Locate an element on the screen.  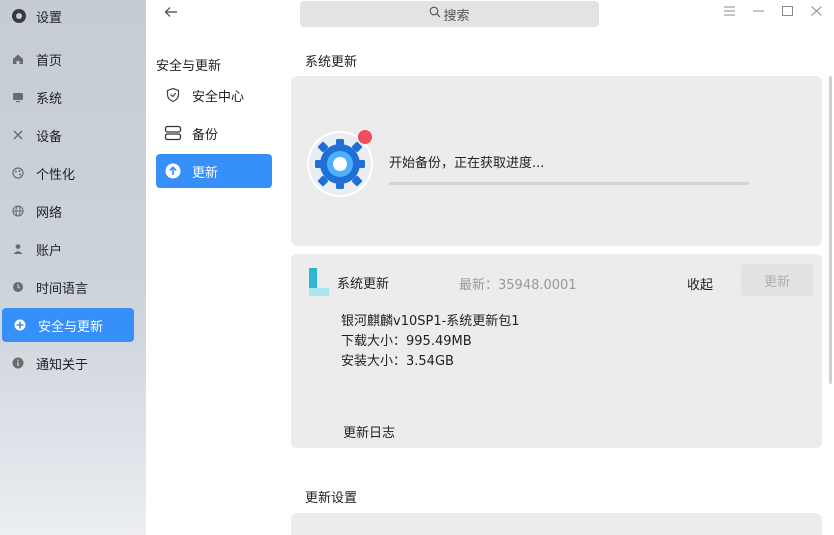
collapse-link: 收起 is located at coordinates (700, 283).